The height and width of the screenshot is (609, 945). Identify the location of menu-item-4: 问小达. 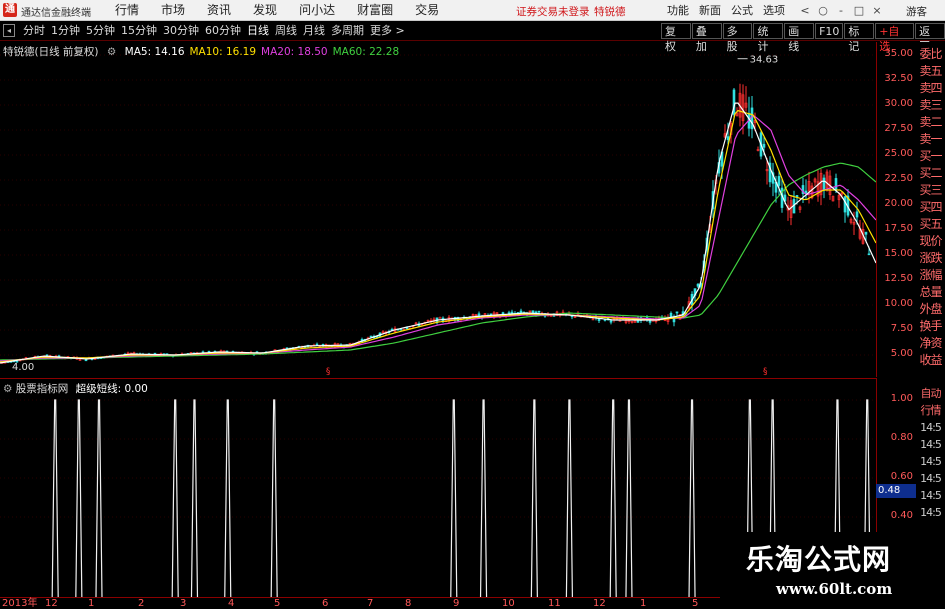
(317, 10).